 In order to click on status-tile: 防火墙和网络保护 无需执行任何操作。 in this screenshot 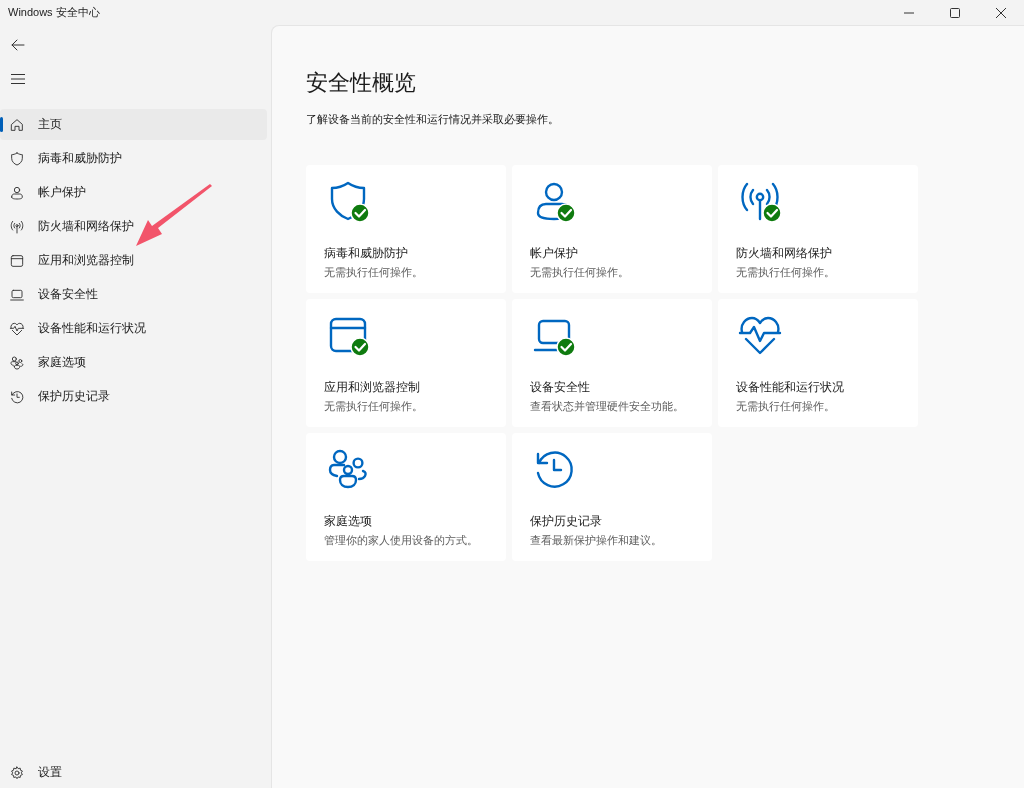, I will do `click(818, 229)`.